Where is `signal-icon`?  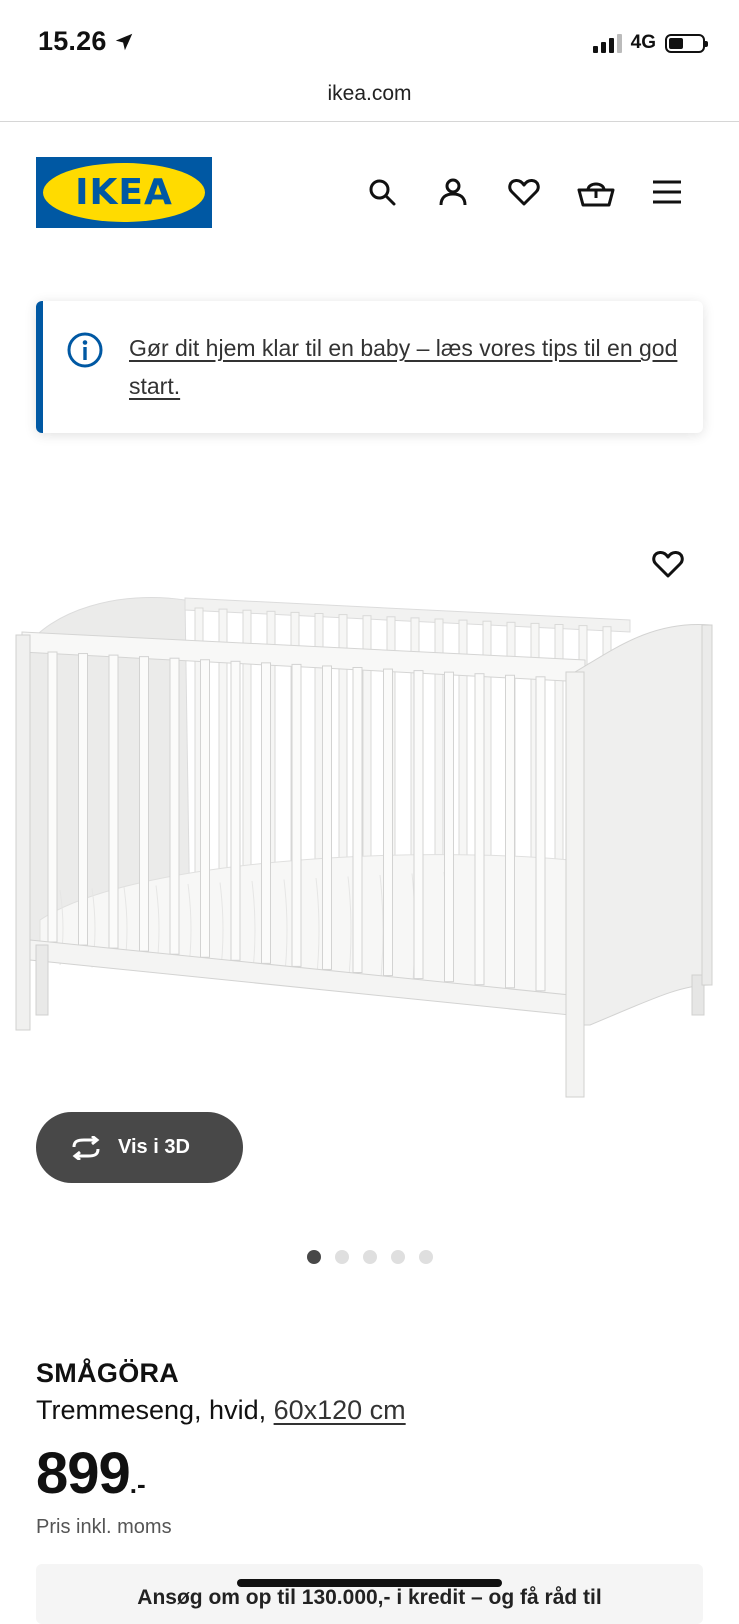 signal-icon is located at coordinates (607, 43).